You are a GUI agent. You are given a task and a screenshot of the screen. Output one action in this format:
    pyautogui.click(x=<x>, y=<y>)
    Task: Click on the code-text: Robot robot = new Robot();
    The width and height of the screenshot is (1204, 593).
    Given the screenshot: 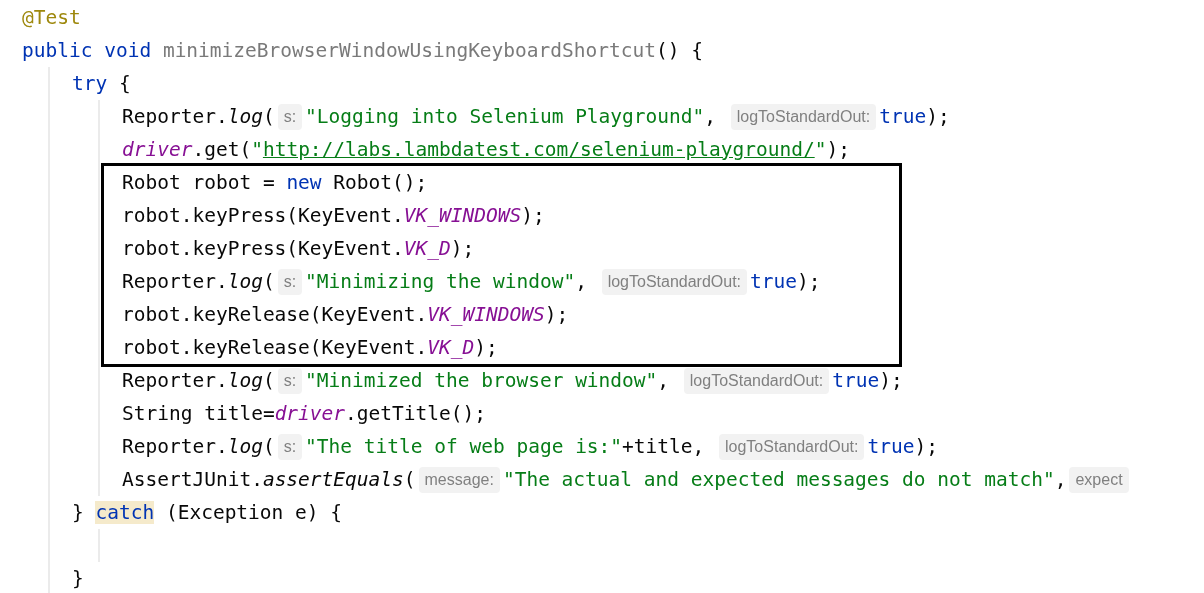 What is the action you would take?
    pyautogui.click(x=275, y=182)
    